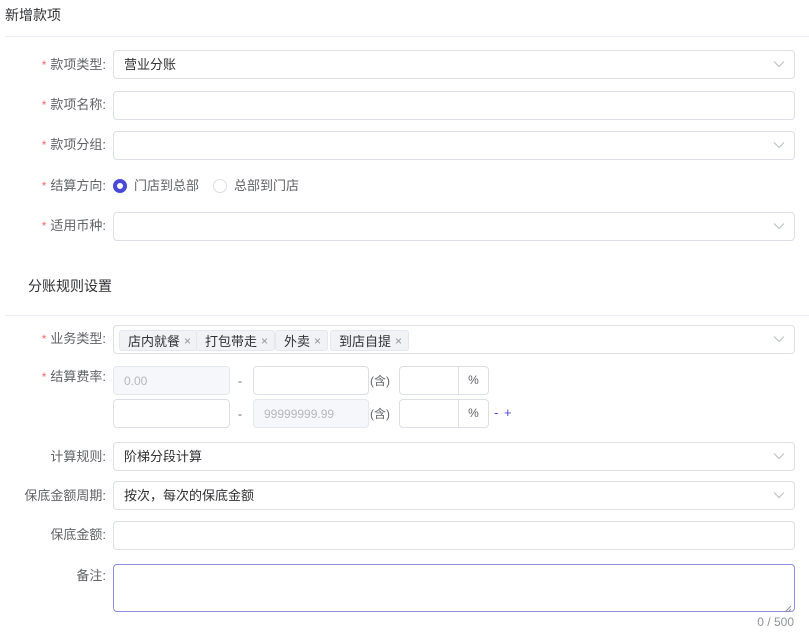 This screenshot has width=809, height=639. I want to click on rate-row2-from-input, so click(171, 413).